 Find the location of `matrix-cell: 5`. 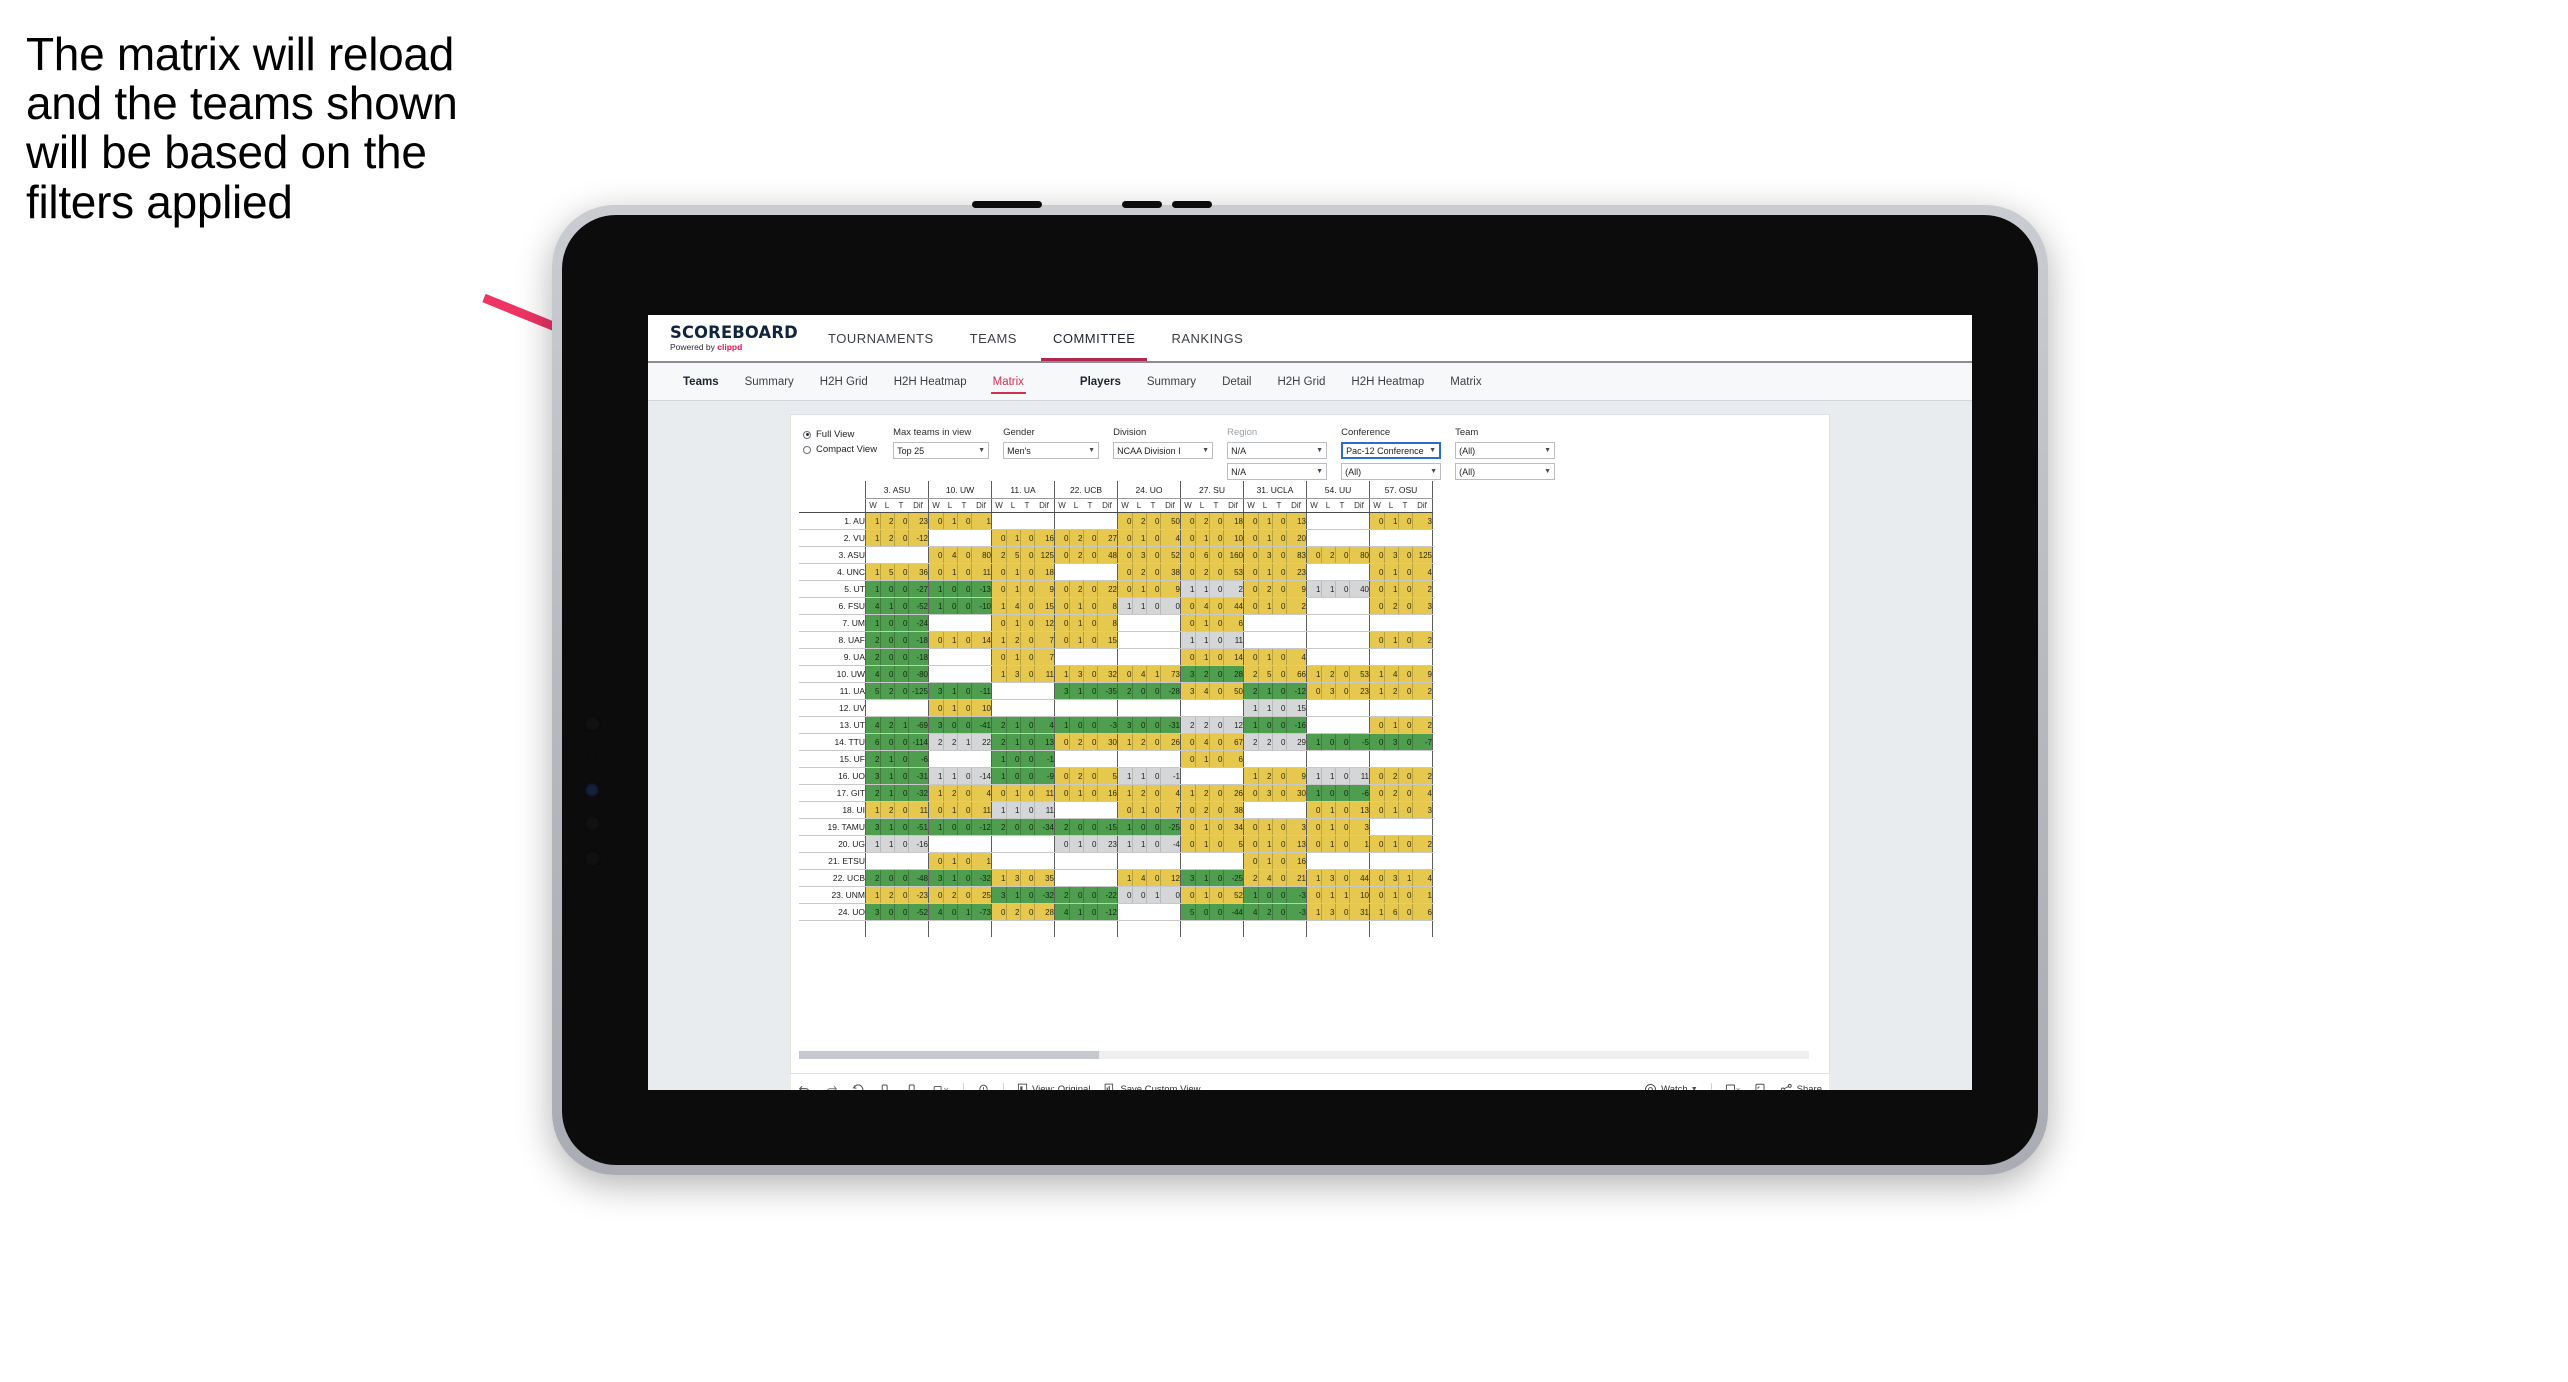

matrix-cell: 5 is located at coordinates (1265, 674).